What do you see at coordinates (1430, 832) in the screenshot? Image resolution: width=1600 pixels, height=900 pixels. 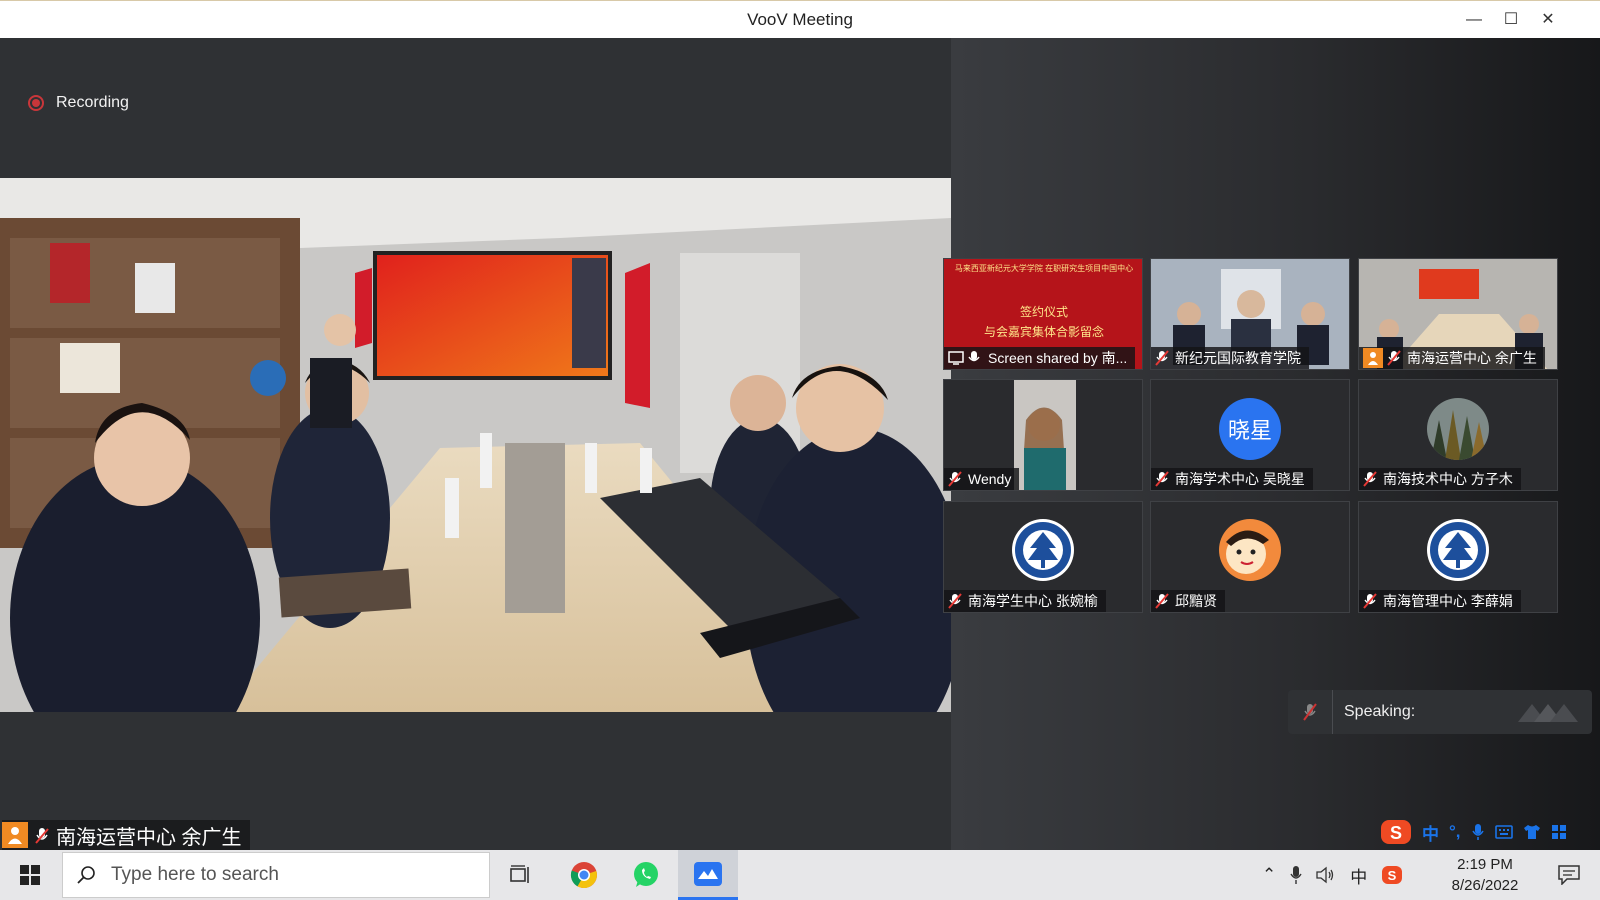 I see `ime-language: 中` at bounding box center [1430, 832].